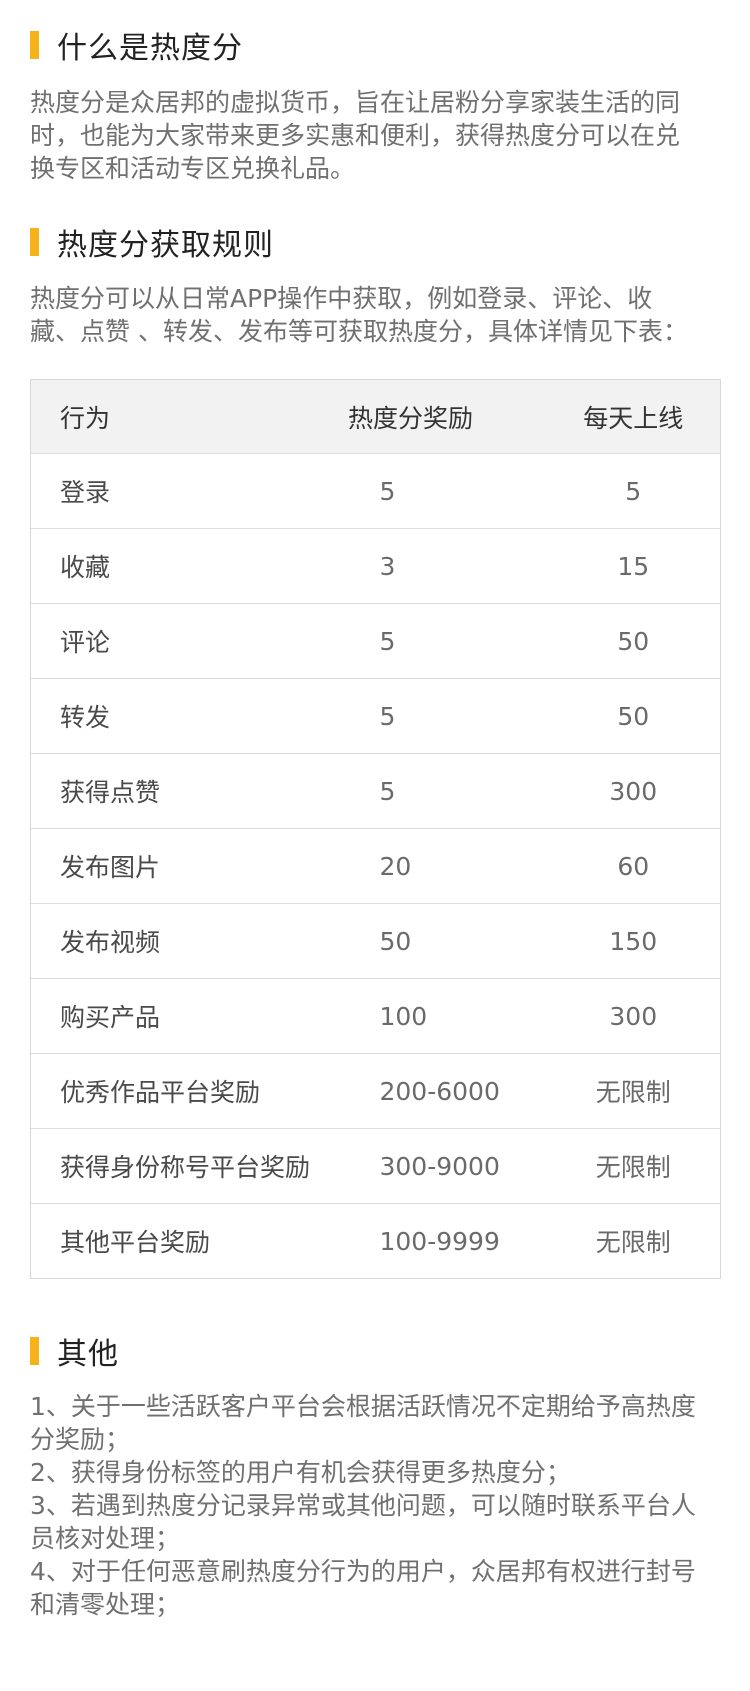 The width and height of the screenshot is (750, 1691). What do you see at coordinates (363, 1406) in the screenshot?
I see `list-item: 1、关于一些活跃客户平台会根据活跃情况不定期给予高热度` at bounding box center [363, 1406].